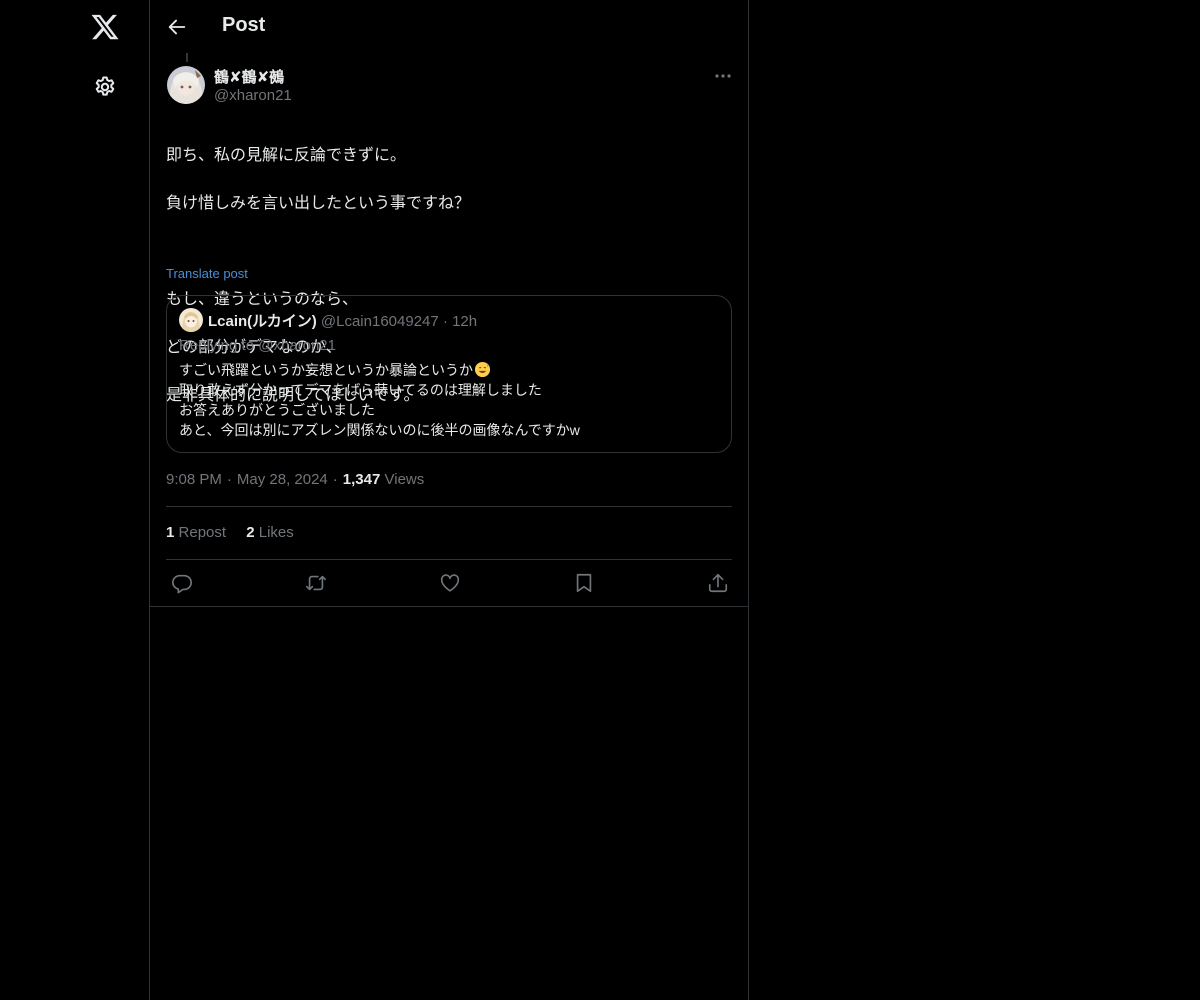 This screenshot has width=1200, height=1000. I want to click on quote-text-line: あと、今回は別にアズレン関係ないのに後半の画像なんですかw, so click(379, 430).